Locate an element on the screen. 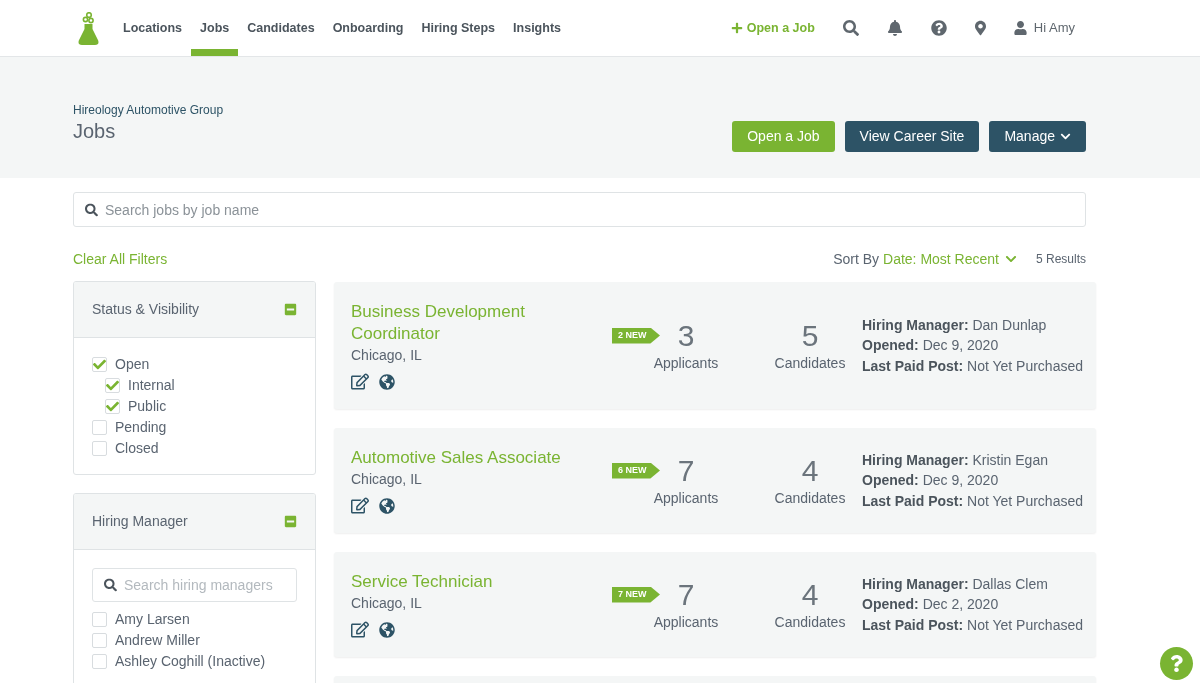  filter-title: Status & Visibility is located at coordinates (146, 309).